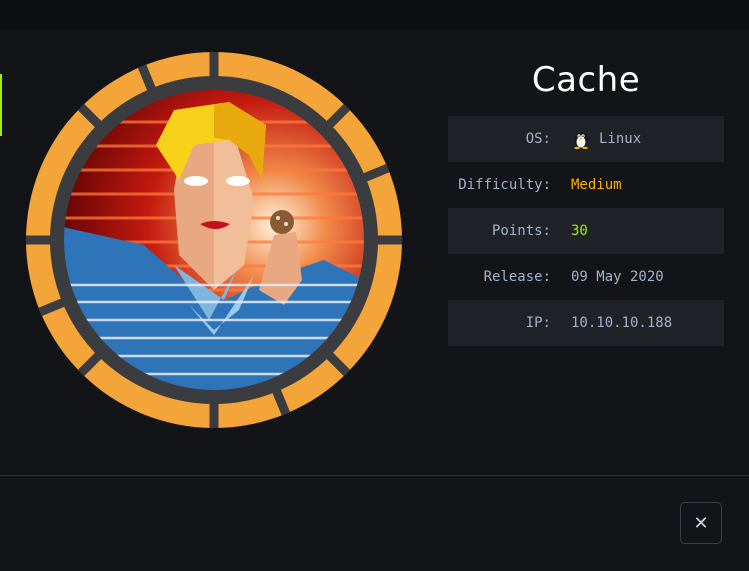  Describe the element at coordinates (374, 15) in the screenshot. I see `top-strip` at that location.